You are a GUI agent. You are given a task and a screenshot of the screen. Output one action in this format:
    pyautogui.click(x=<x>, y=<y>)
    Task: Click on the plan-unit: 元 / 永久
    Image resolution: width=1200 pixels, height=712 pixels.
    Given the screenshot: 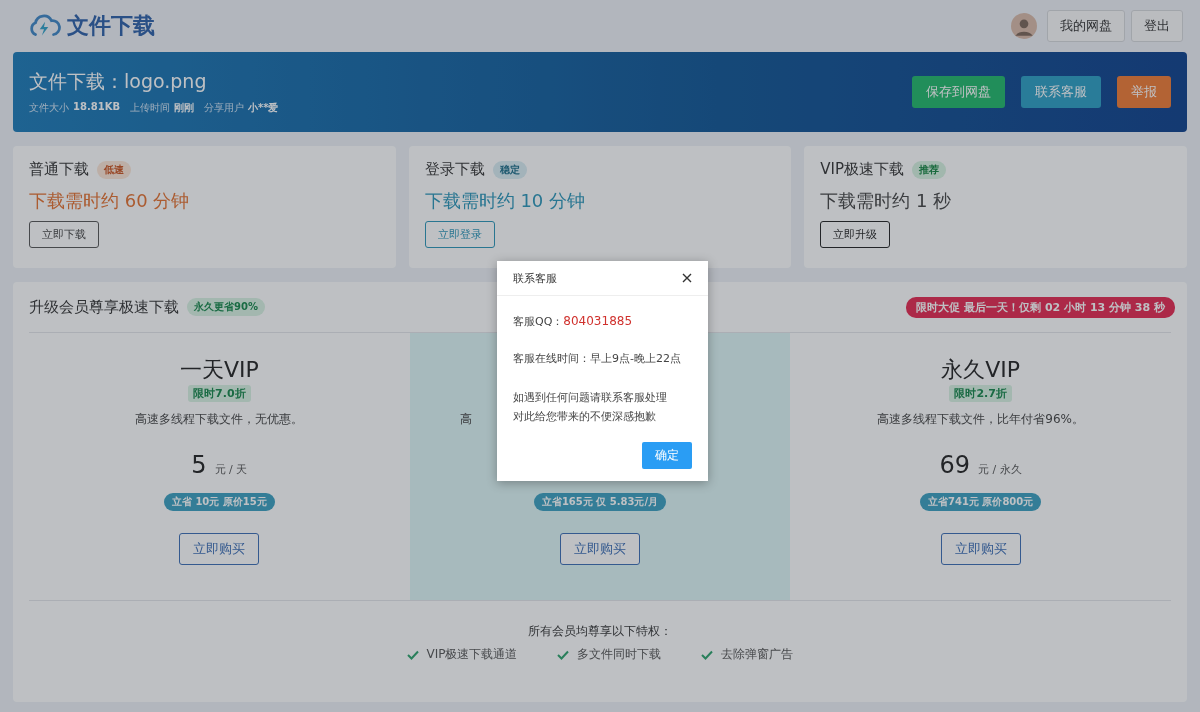 What is the action you would take?
    pyautogui.click(x=1000, y=469)
    